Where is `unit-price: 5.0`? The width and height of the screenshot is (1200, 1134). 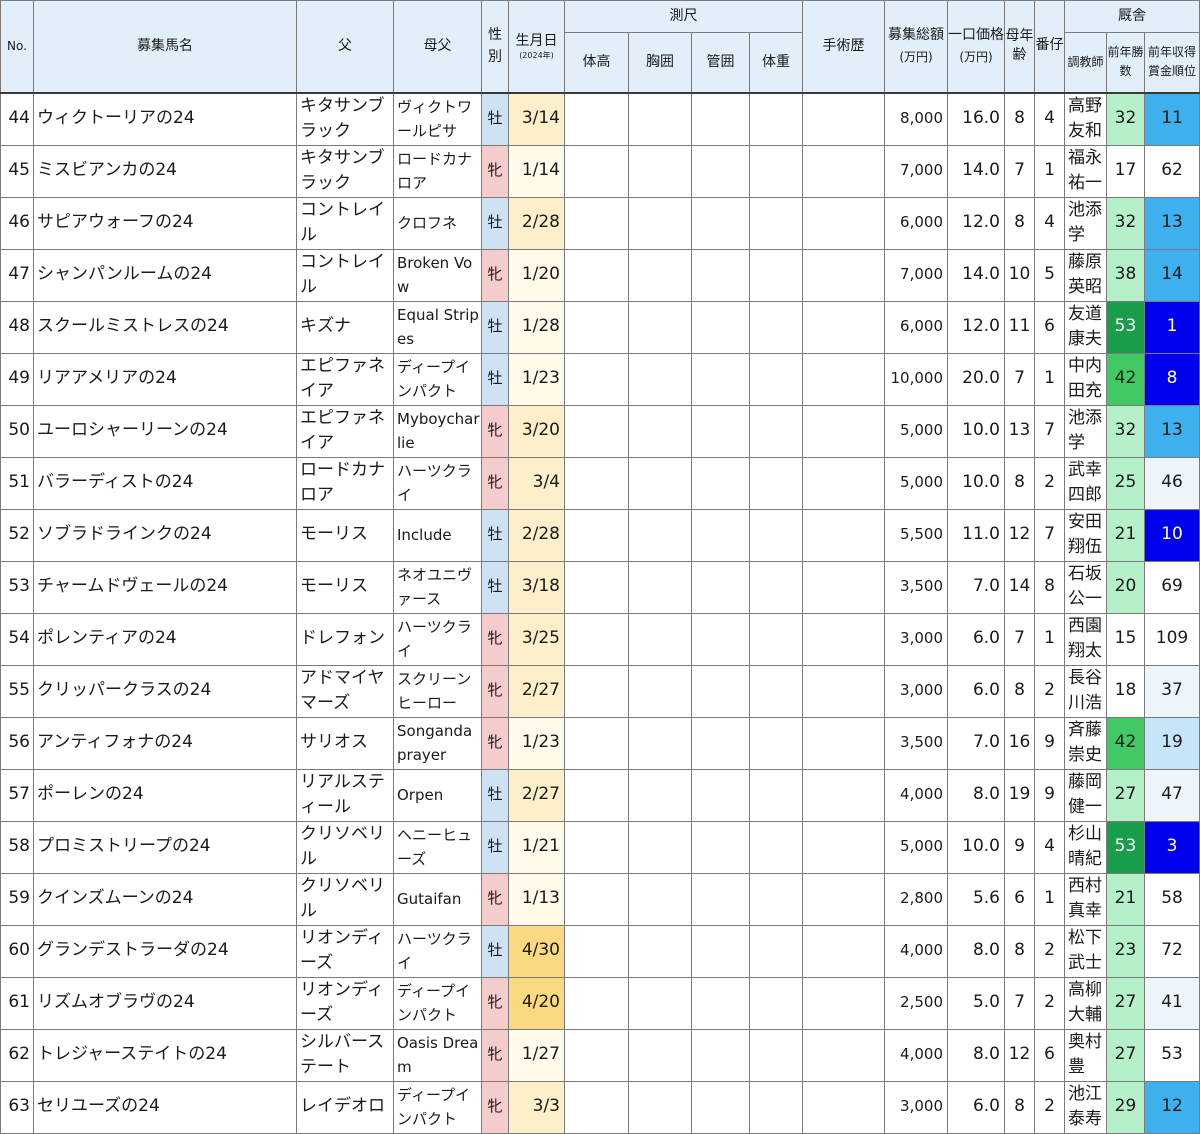 unit-price: 5.0 is located at coordinates (976, 1003).